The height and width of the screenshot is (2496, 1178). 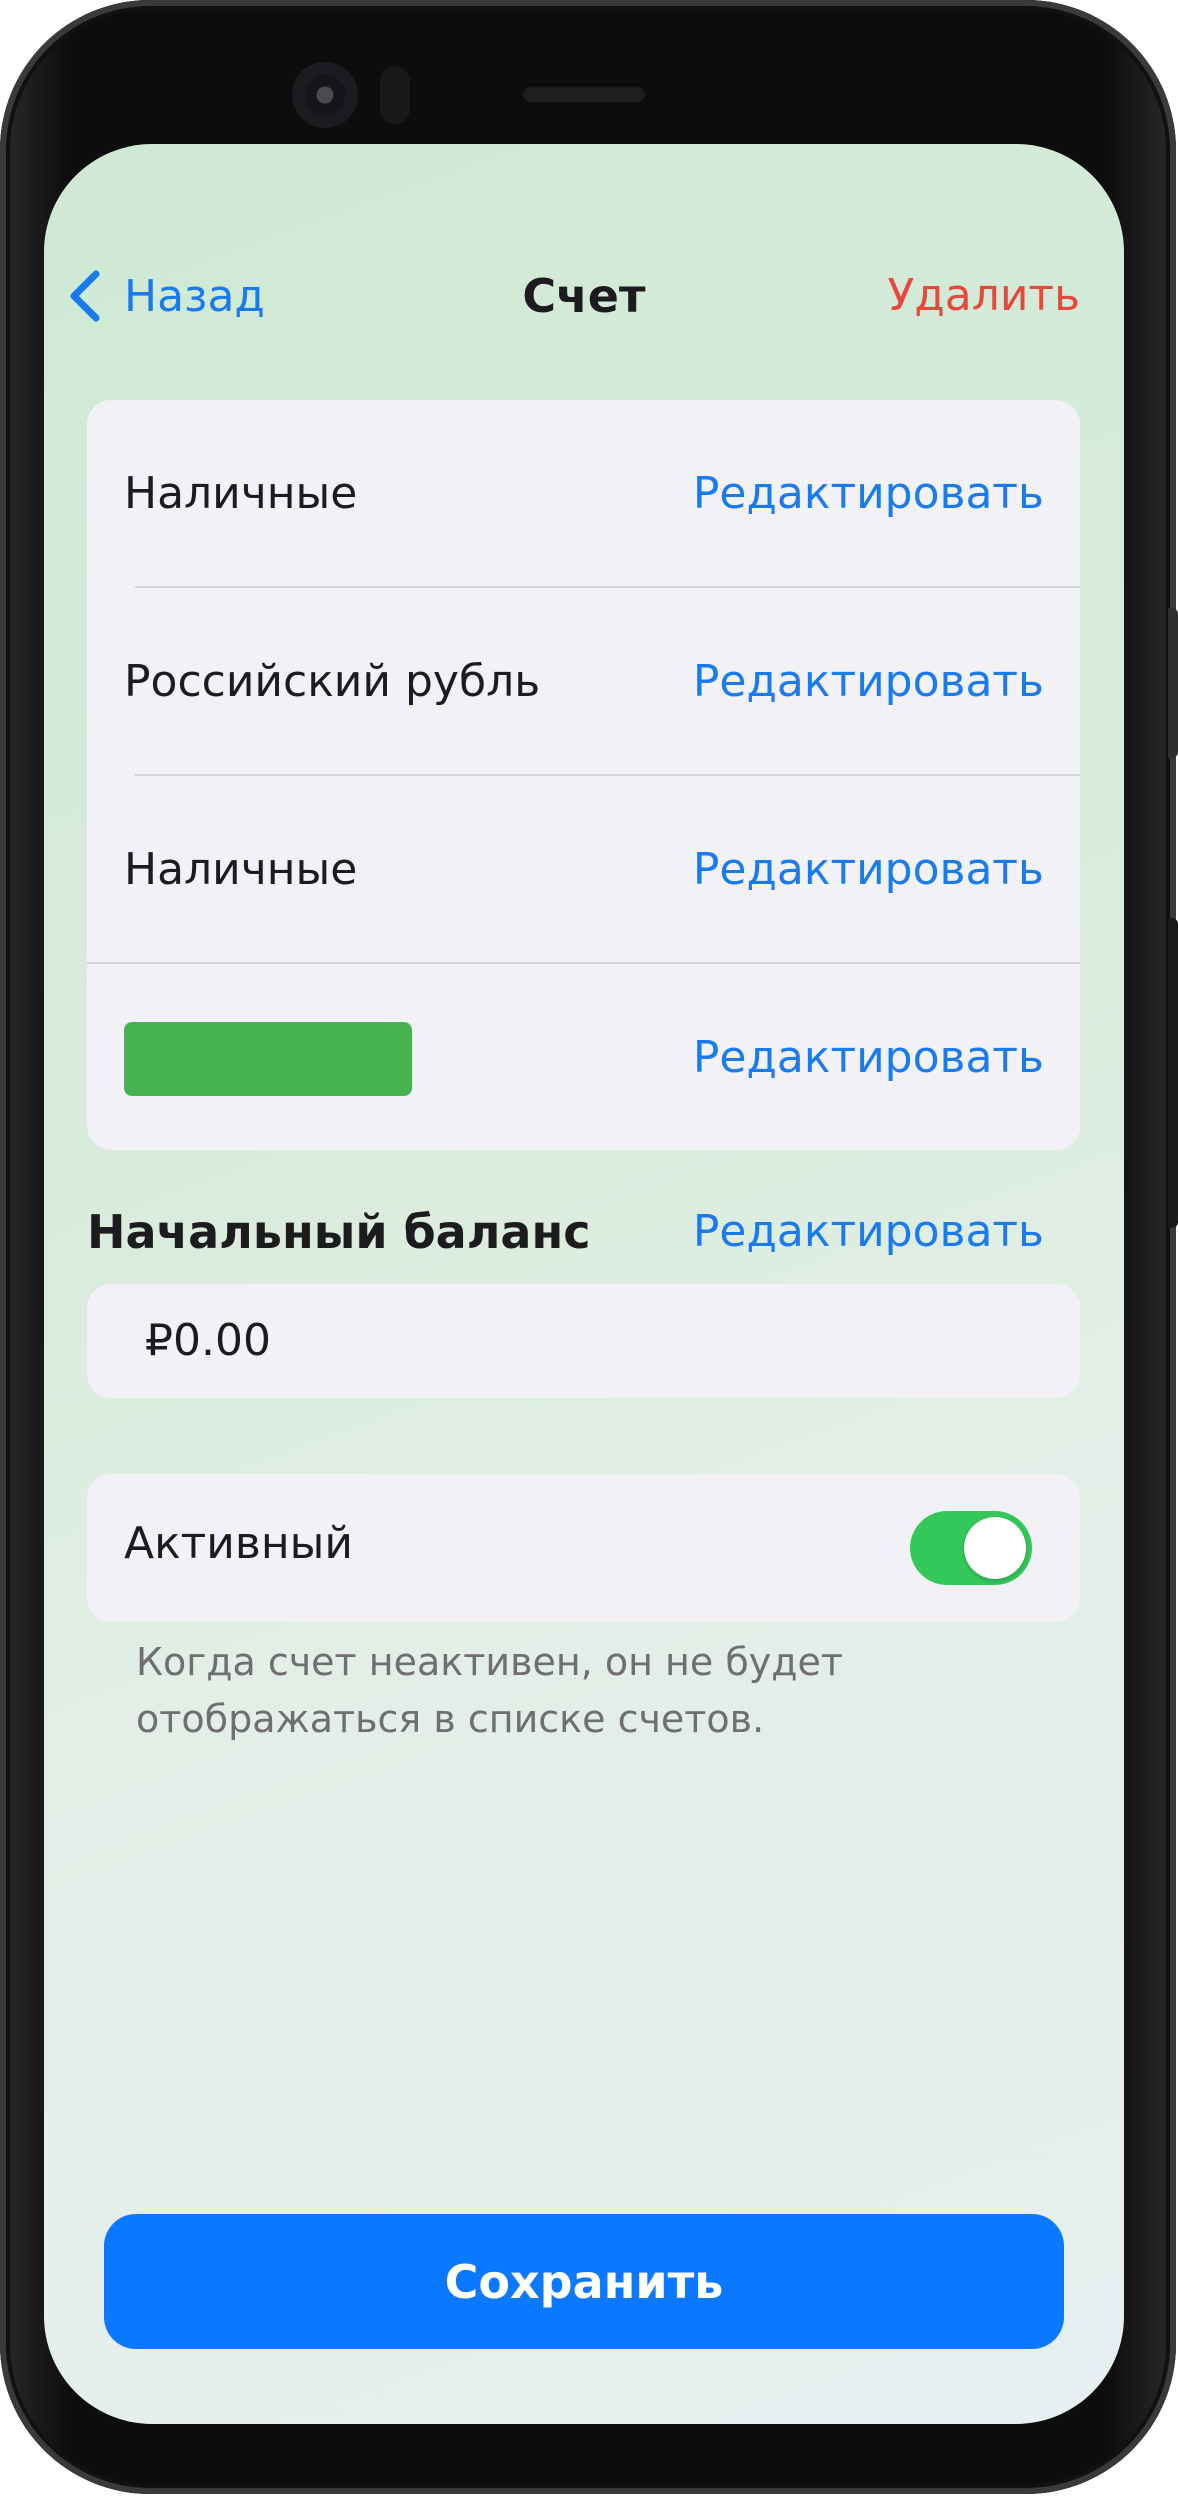 What do you see at coordinates (584, 93) in the screenshot?
I see `earpiece-speaker` at bounding box center [584, 93].